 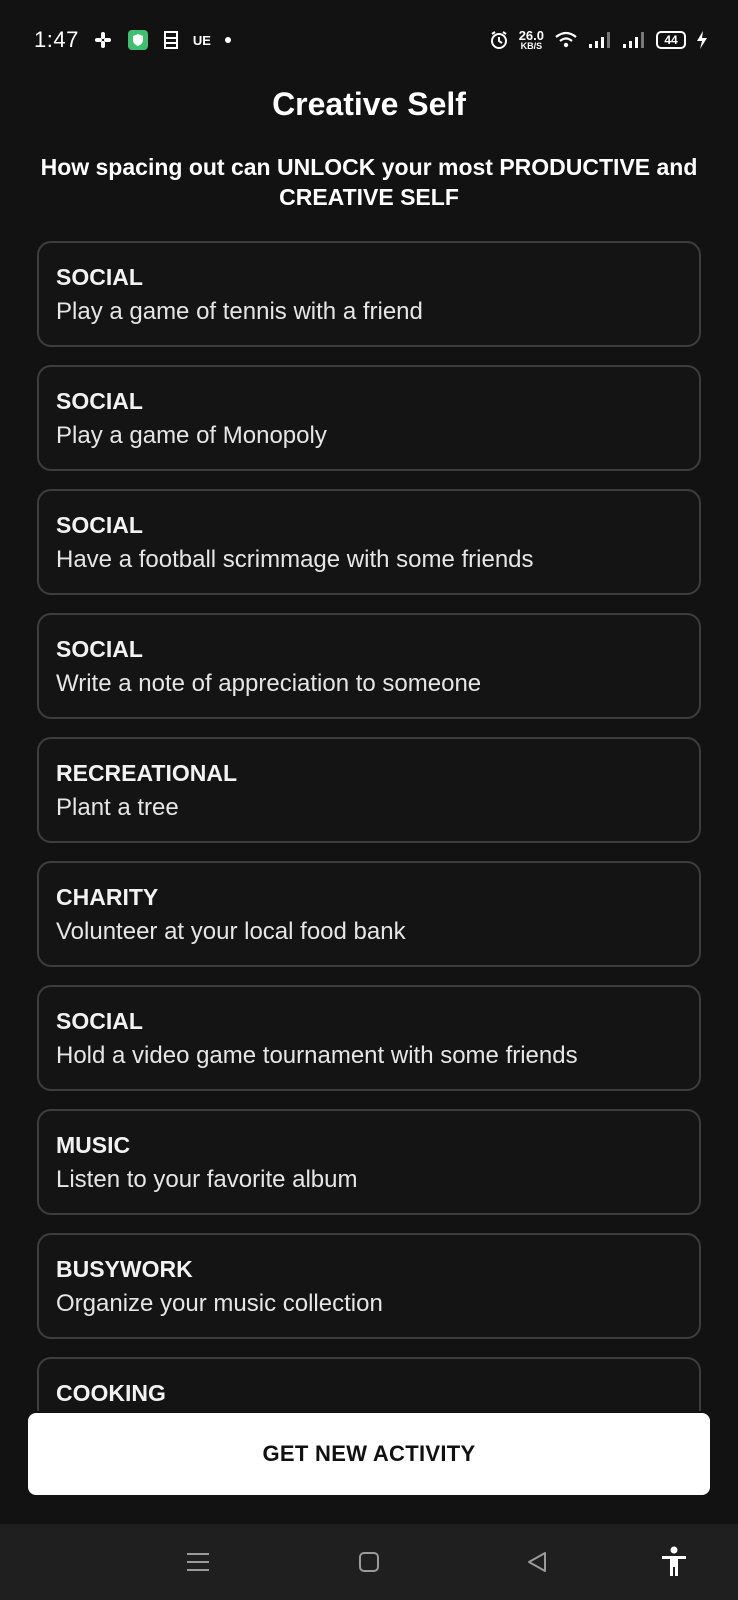 I want to click on activity-description: Organize your music collection, so click(x=219, y=1303).